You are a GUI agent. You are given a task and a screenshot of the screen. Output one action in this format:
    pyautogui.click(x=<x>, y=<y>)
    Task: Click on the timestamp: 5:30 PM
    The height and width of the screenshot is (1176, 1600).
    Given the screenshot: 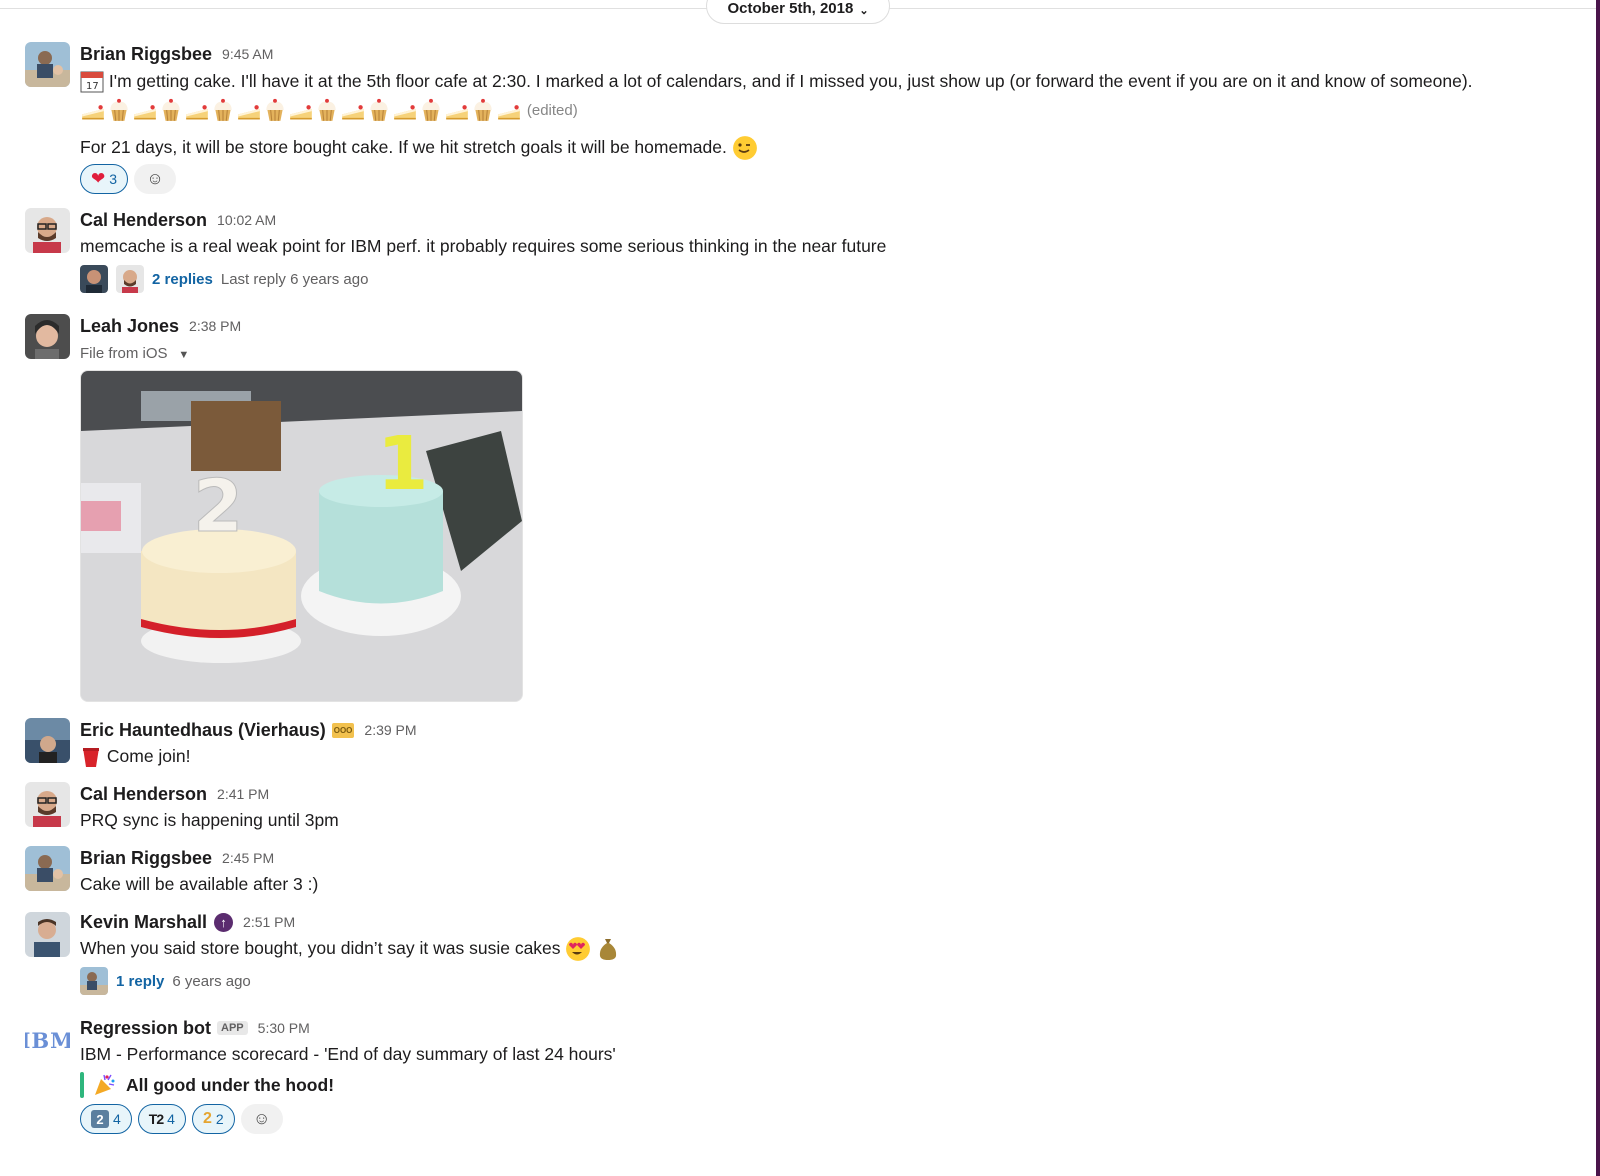 What is the action you would take?
    pyautogui.click(x=284, y=1028)
    